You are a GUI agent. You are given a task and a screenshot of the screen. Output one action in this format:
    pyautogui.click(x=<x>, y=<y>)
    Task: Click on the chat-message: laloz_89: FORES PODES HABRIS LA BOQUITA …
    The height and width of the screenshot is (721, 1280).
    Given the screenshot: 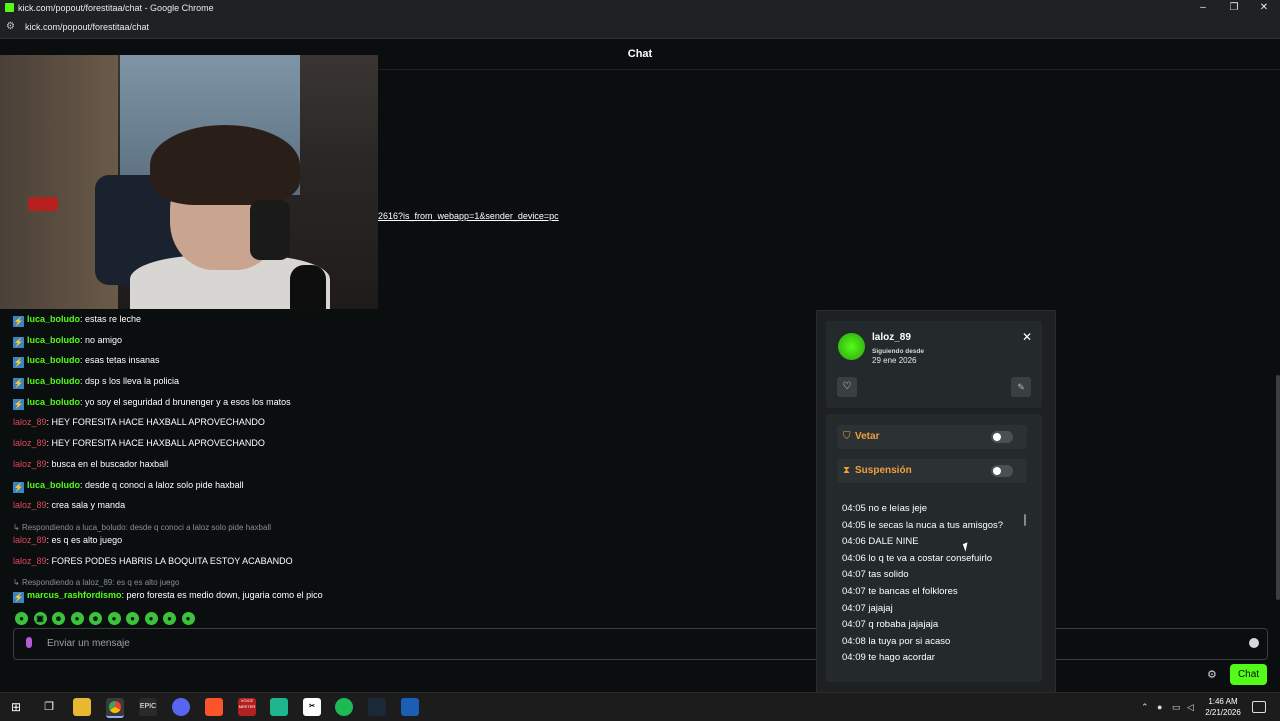 What is the action you would take?
    pyautogui.click(x=408, y=565)
    